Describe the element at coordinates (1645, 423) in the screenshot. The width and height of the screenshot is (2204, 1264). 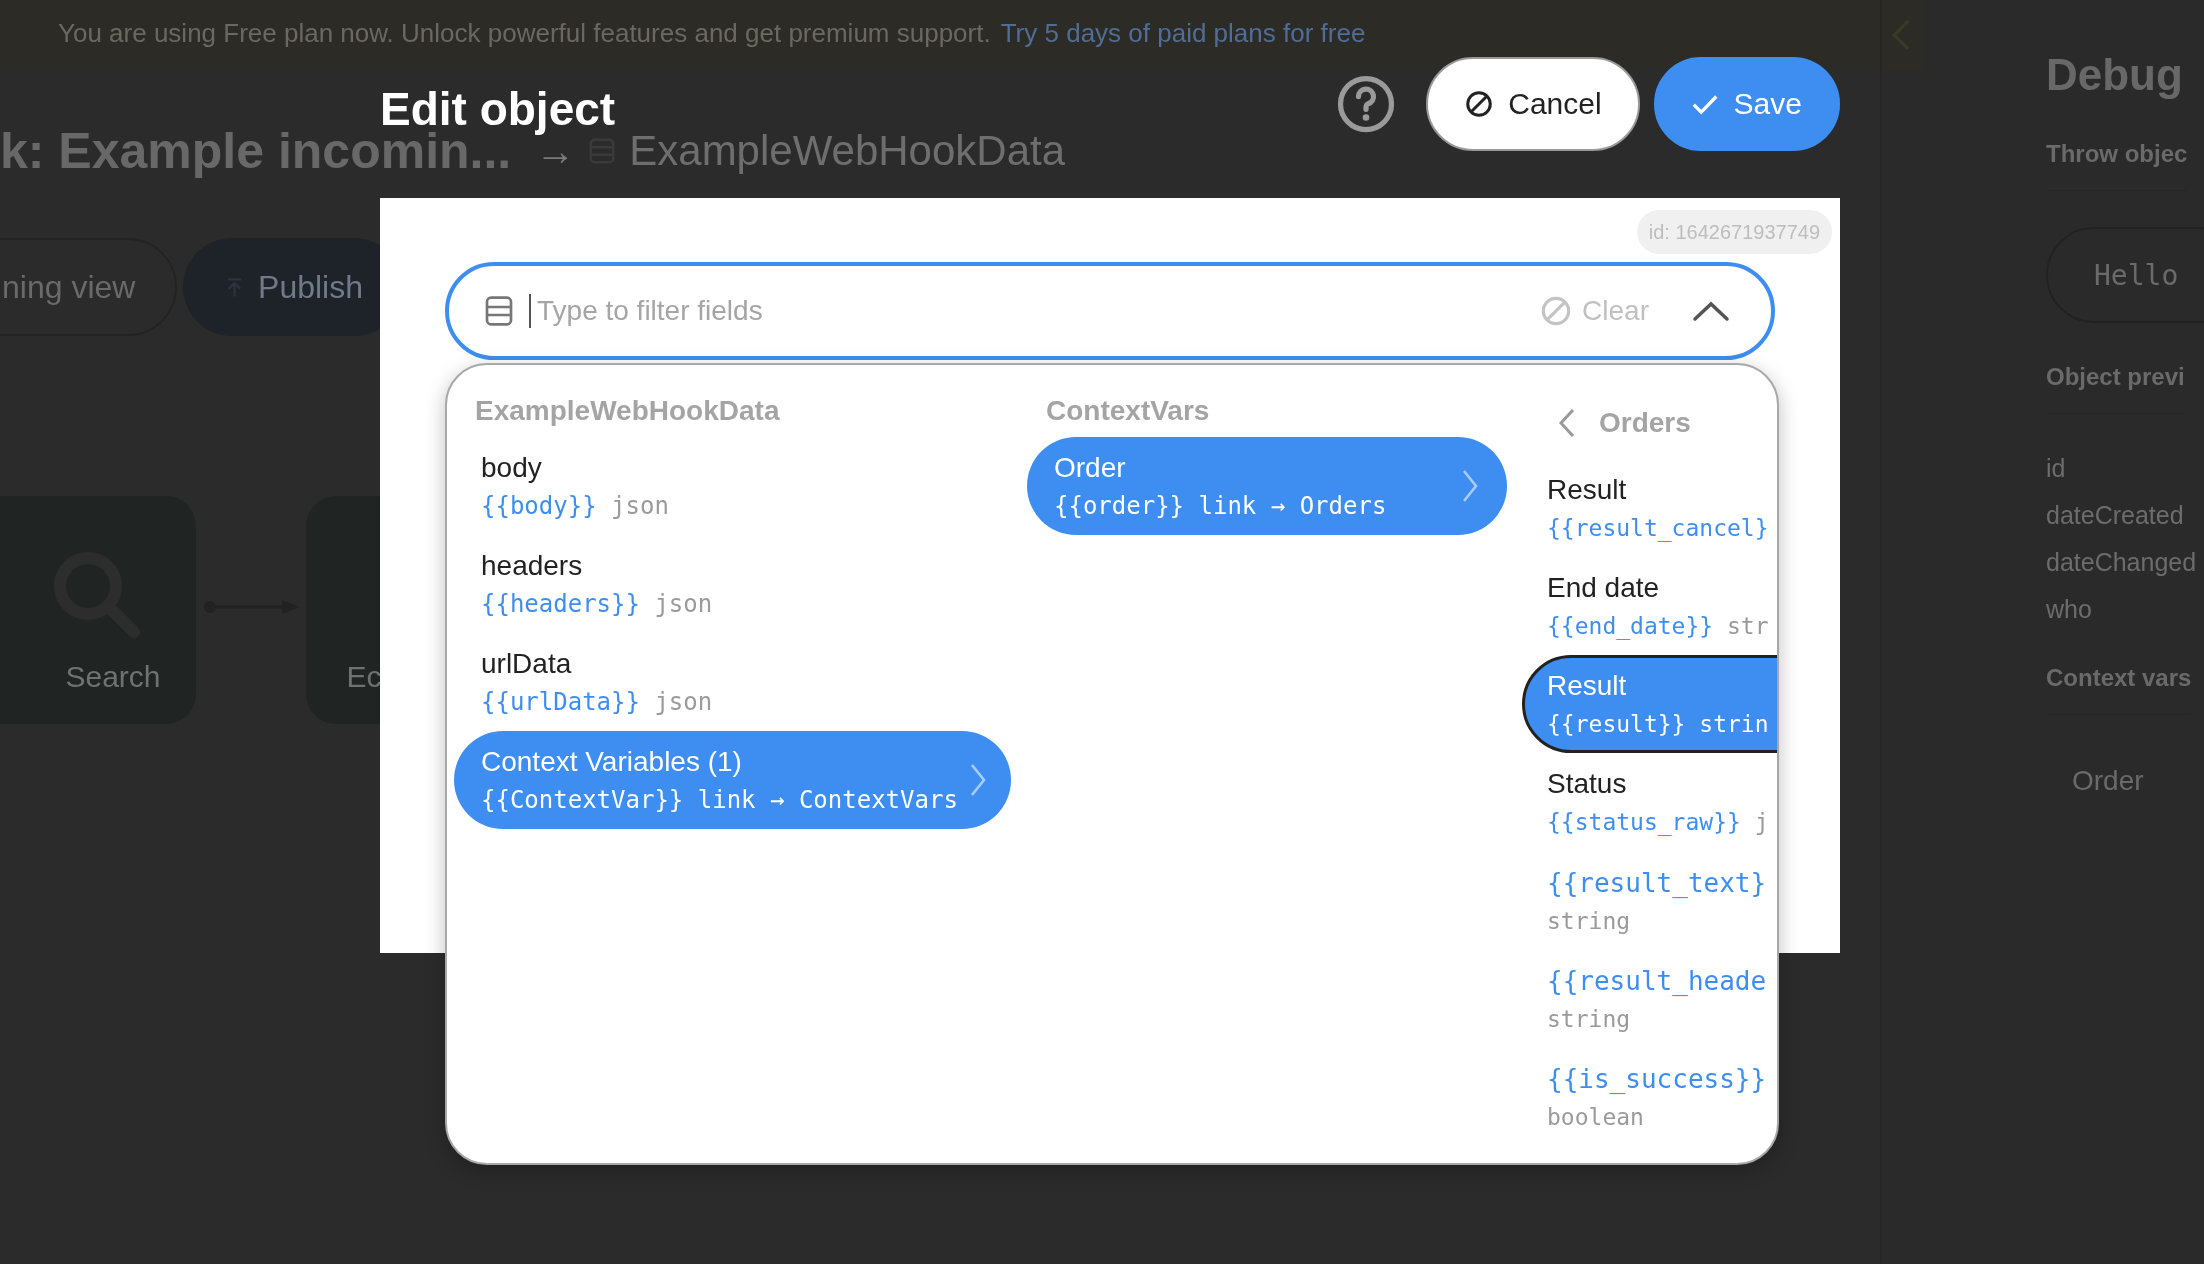
I see `column-title: Orders` at that location.